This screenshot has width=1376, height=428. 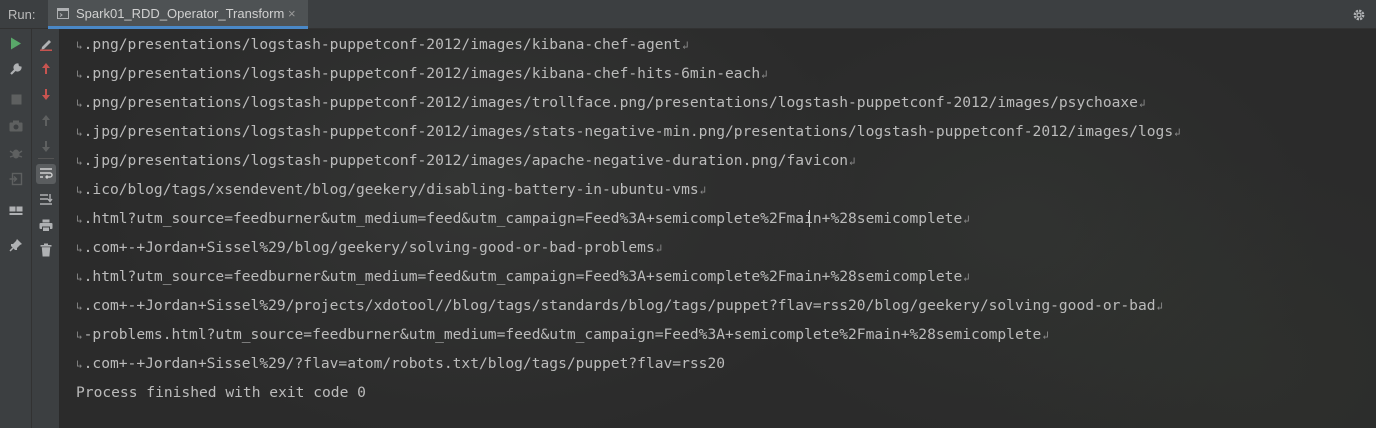 I want to click on run-toolbar-secondary, so click(x=46, y=228).